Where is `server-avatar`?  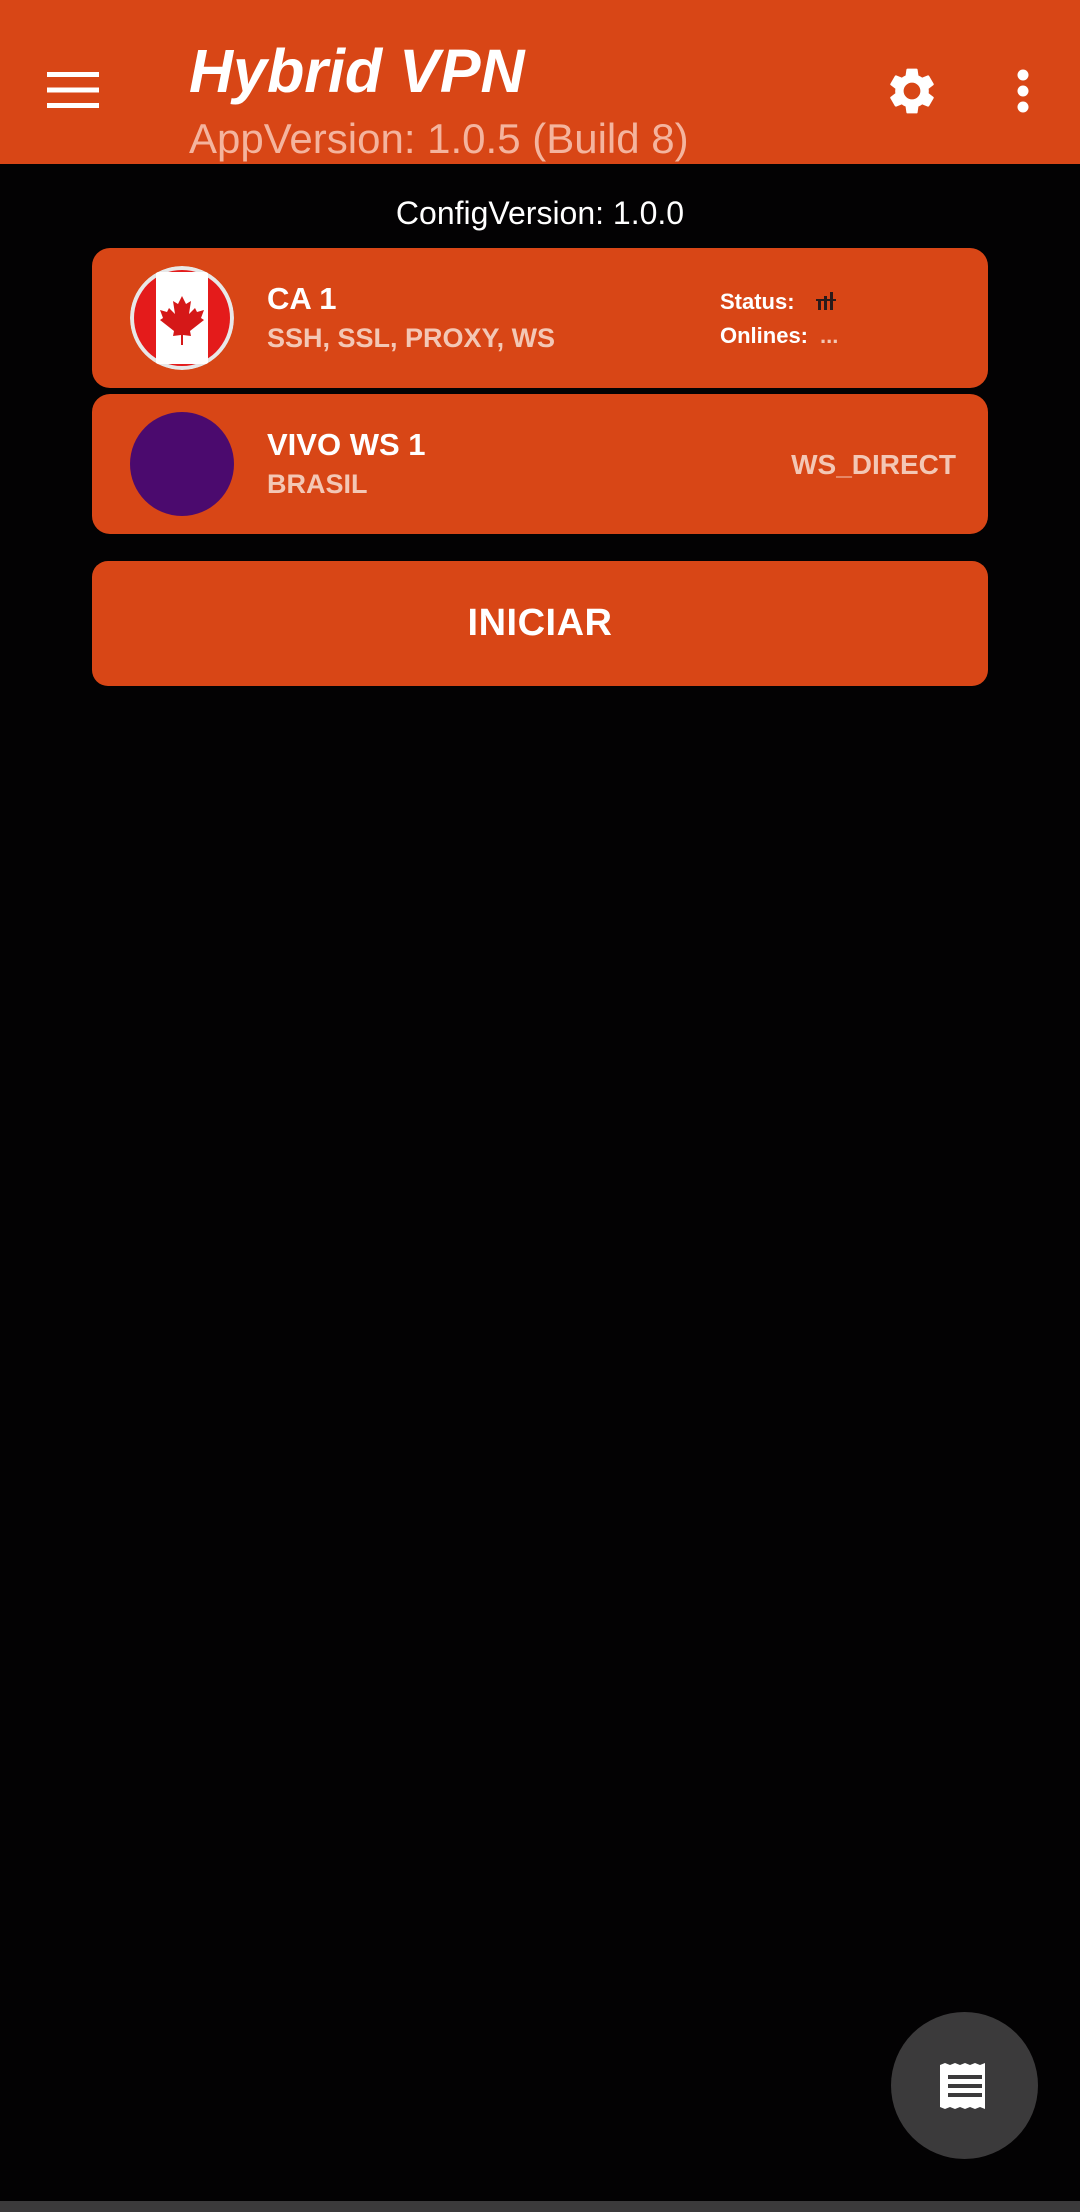 server-avatar is located at coordinates (182, 464).